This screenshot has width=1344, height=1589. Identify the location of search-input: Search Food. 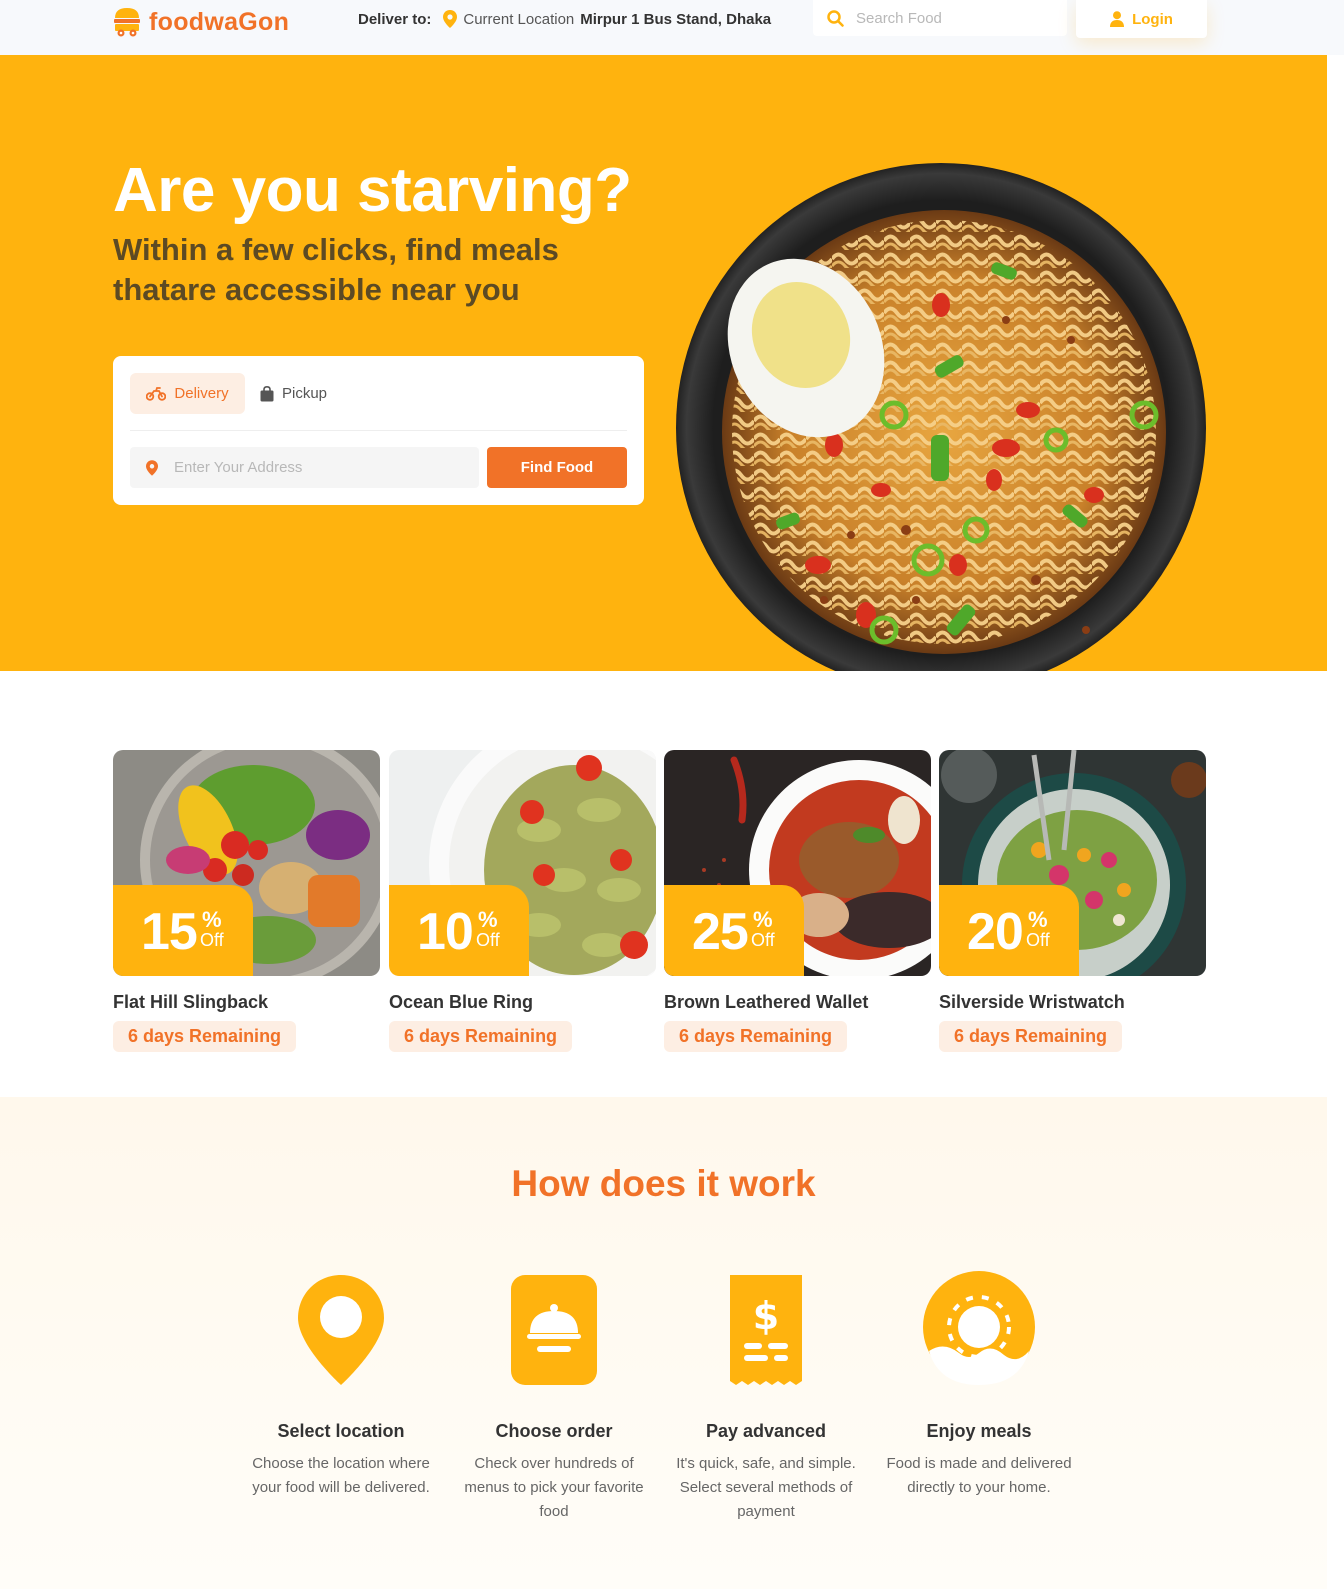
(899, 18).